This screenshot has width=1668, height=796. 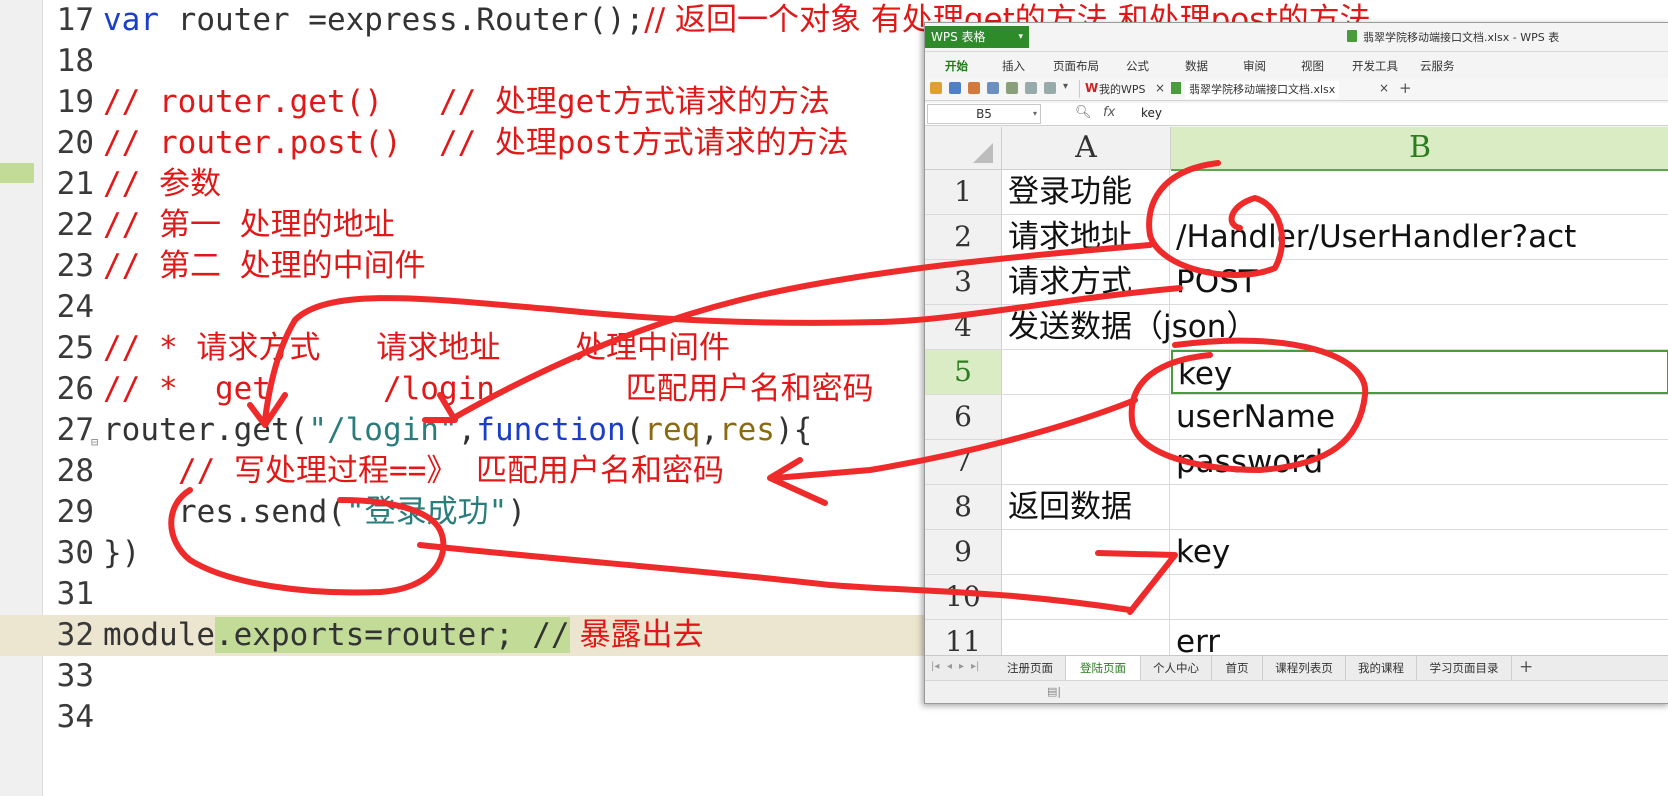 I want to click on wps-app-button: WPS 表格 ▾, so click(x=977, y=37).